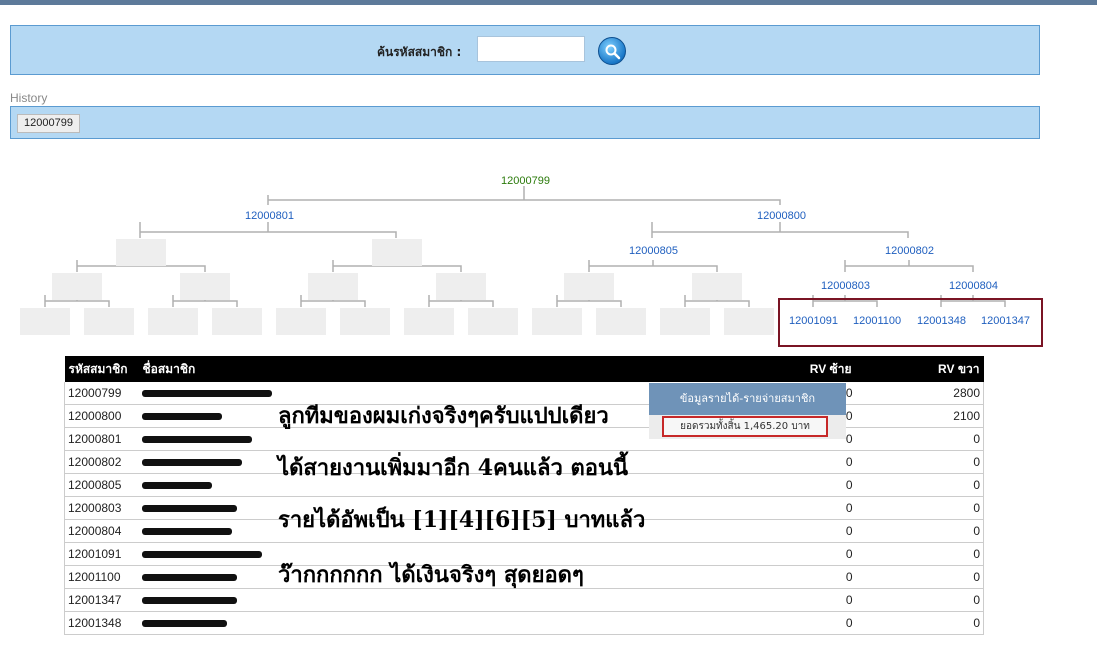  Describe the element at coordinates (101, 577) in the screenshot. I see `member-code: 12001100` at that location.